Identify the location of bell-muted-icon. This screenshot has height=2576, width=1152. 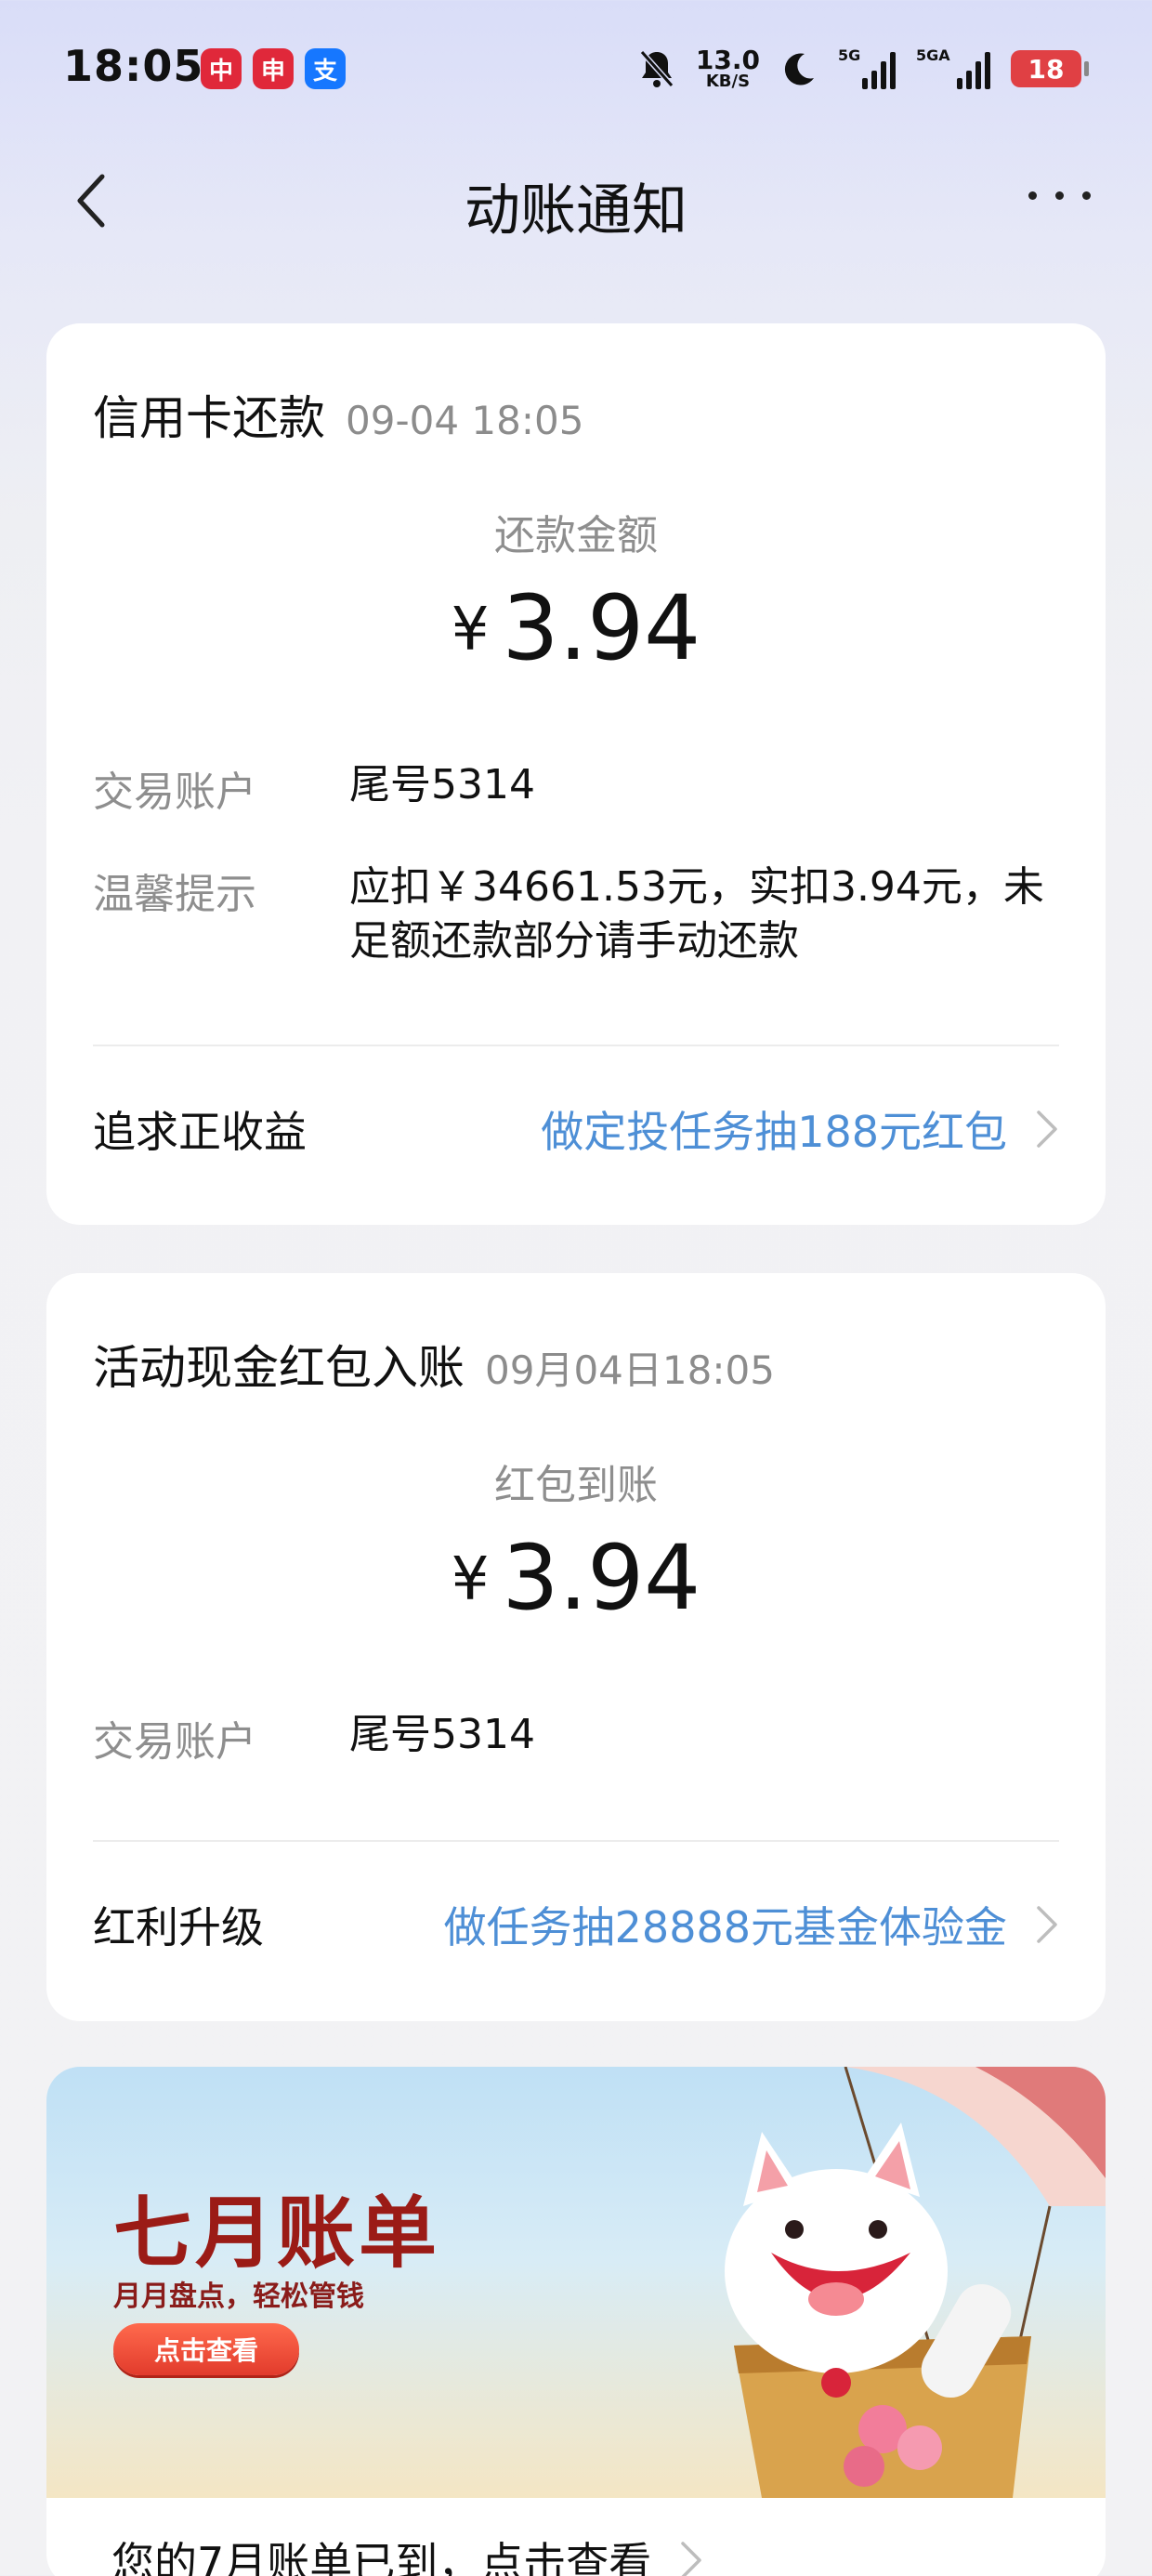
(656, 68).